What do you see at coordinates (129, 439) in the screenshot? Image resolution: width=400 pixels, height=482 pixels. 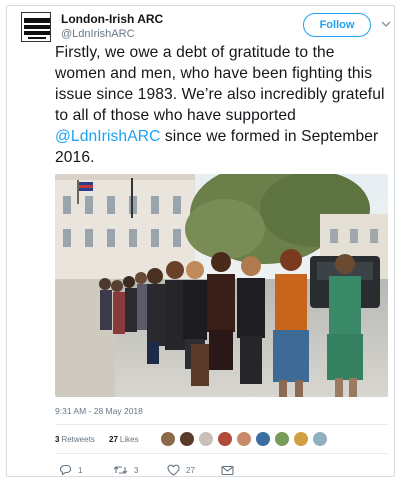 I see `likes-label: Likes` at bounding box center [129, 439].